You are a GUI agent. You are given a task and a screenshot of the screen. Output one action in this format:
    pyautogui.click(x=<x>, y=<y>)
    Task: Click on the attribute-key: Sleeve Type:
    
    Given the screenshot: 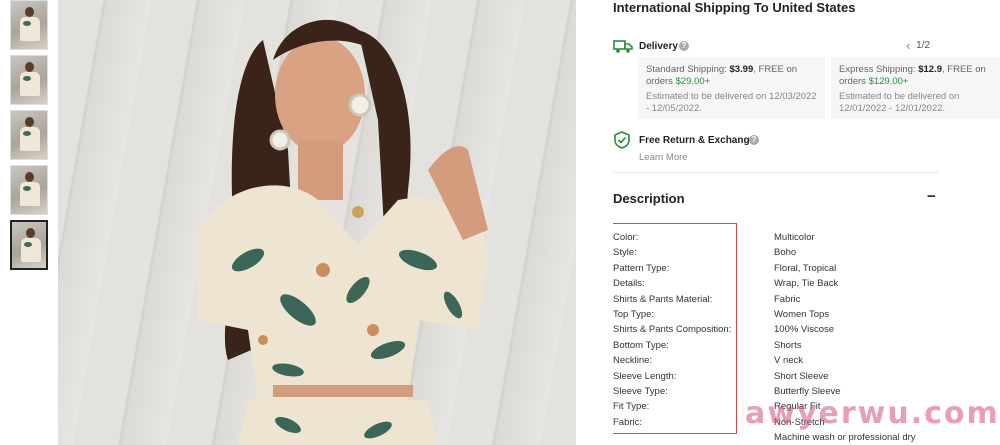 What is the action you would take?
    pyautogui.click(x=640, y=391)
    